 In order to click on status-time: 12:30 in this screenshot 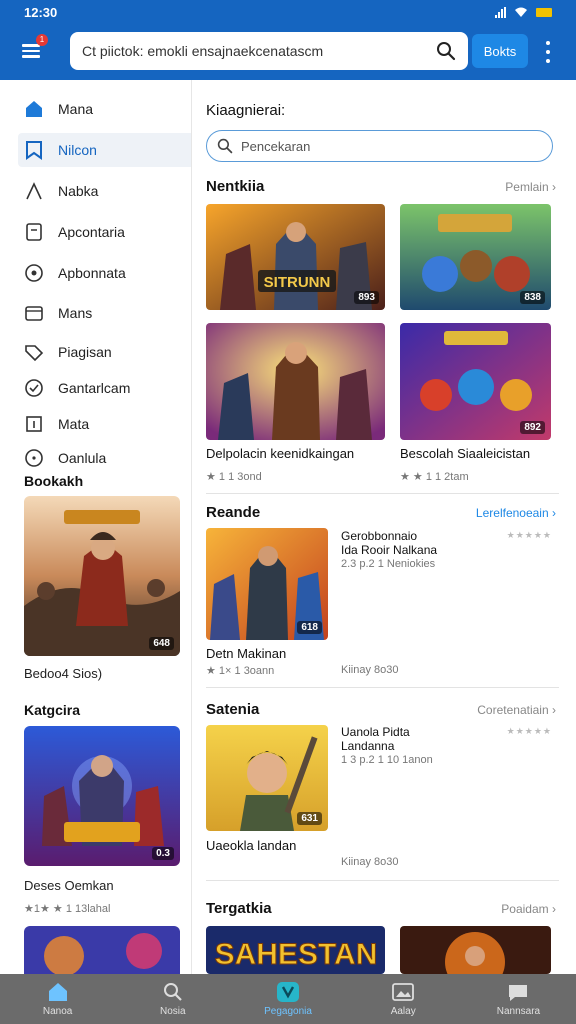, I will do `click(41, 12)`.